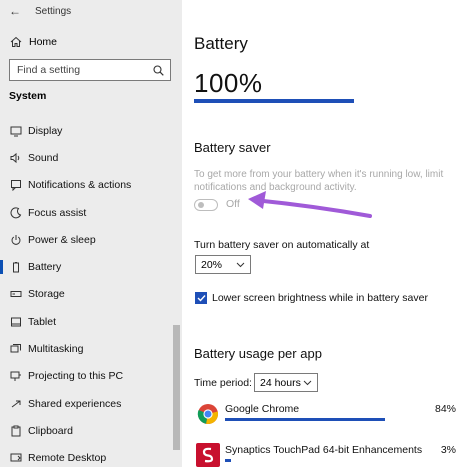 This screenshot has height=467, width=474. I want to click on sidebar-item-label: Tablet, so click(42, 321).